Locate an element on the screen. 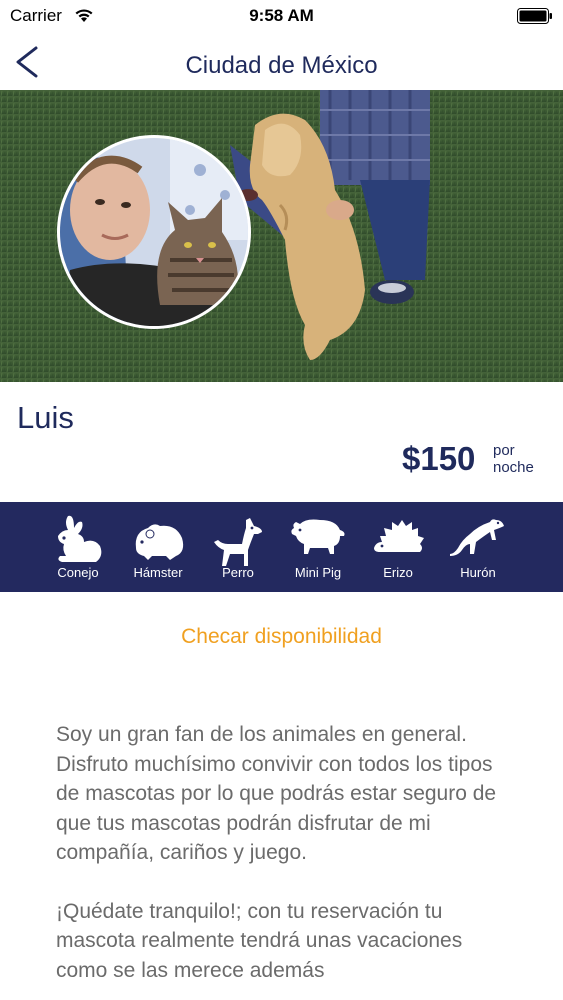  navigation-bar: Ciudad de México is located at coordinates (281, 61).